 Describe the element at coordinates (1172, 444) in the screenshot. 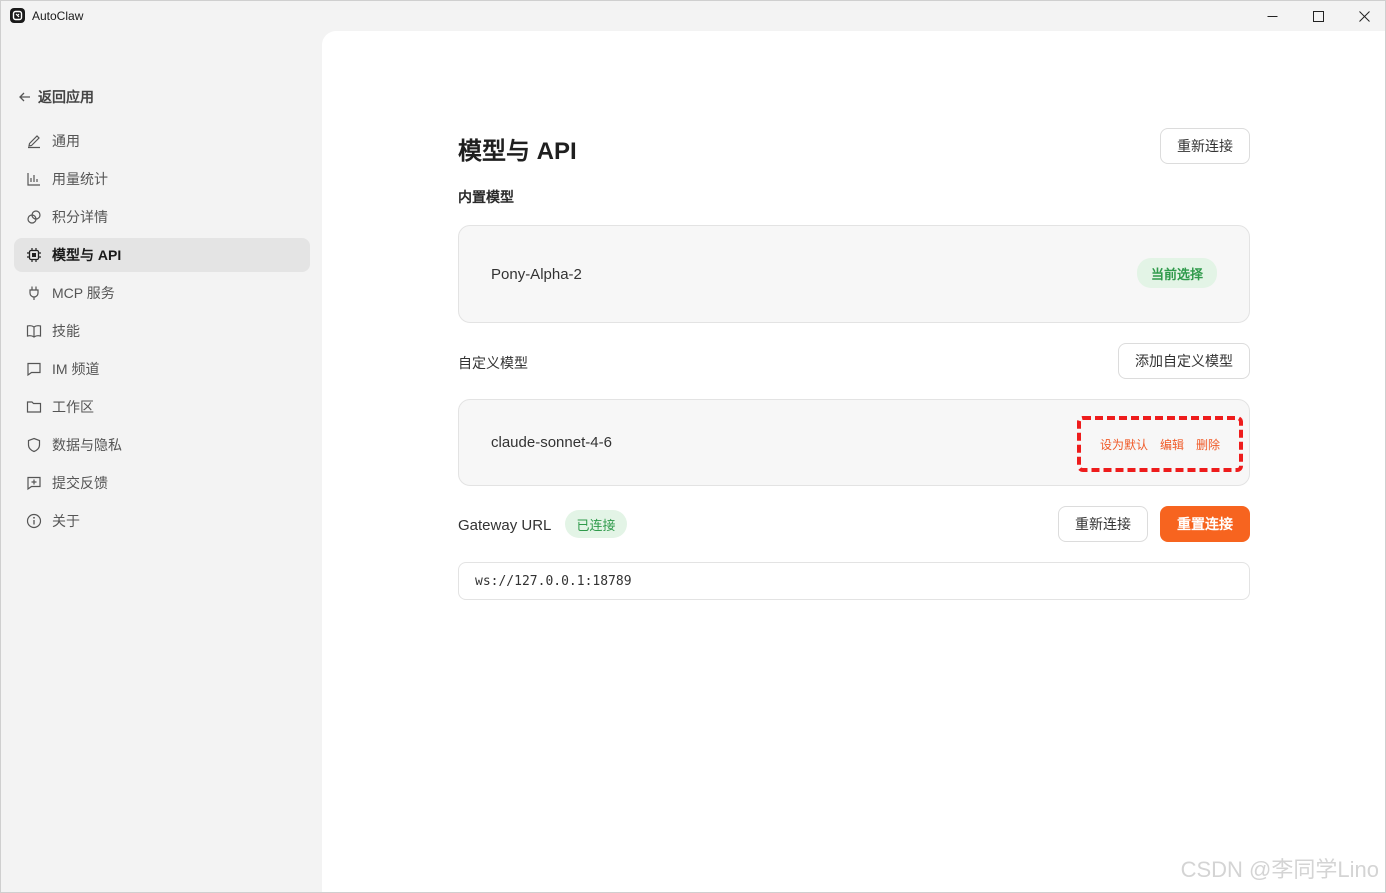

I see `edit-link: 编辑` at that location.